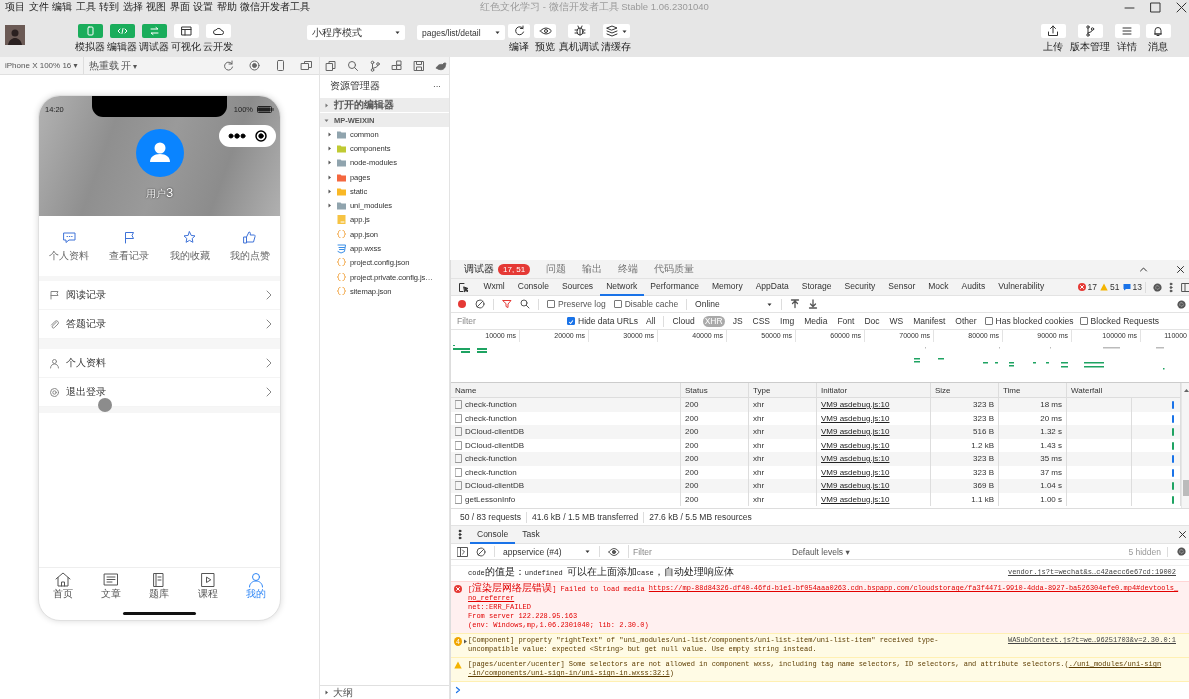 The image size is (1189, 699). What do you see at coordinates (1171, 287) in the screenshot?
I see `kebab-menu-icon` at bounding box center [1171, 287].